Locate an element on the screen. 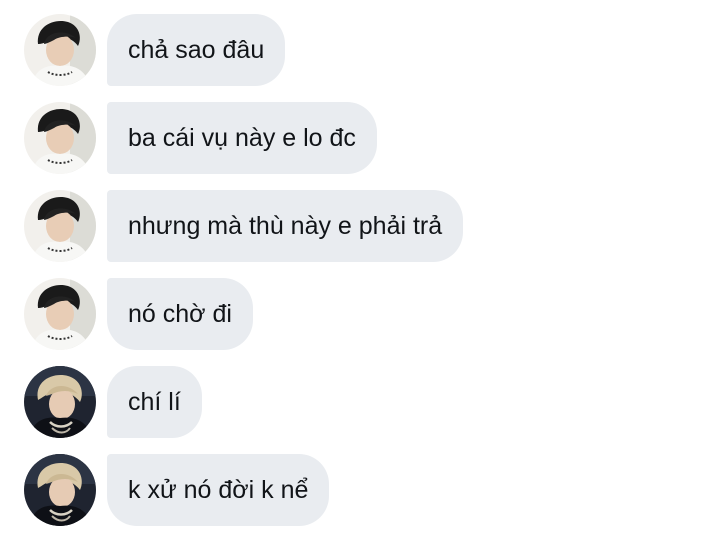 The height and width of the screenshot is (534, 719). message-bubble: ba cái vụ này e lo đc is located at coordinates (242, 138).